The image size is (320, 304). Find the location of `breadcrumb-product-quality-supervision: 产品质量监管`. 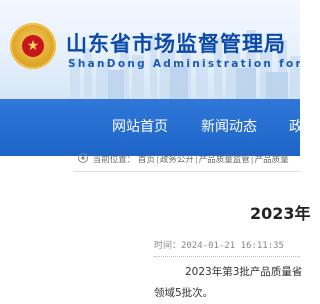

breadcrumb-product-quality-supervision: 产品质量监管 is located at coordinates (224, 160).